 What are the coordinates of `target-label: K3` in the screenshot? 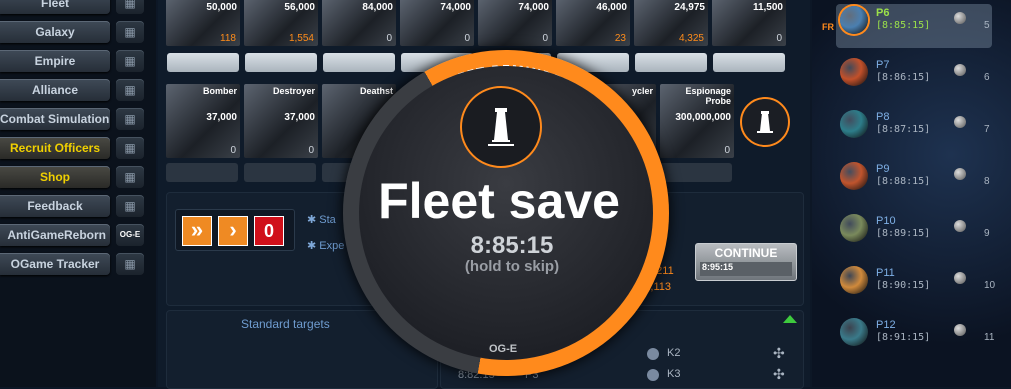 It's located at (674, 374).